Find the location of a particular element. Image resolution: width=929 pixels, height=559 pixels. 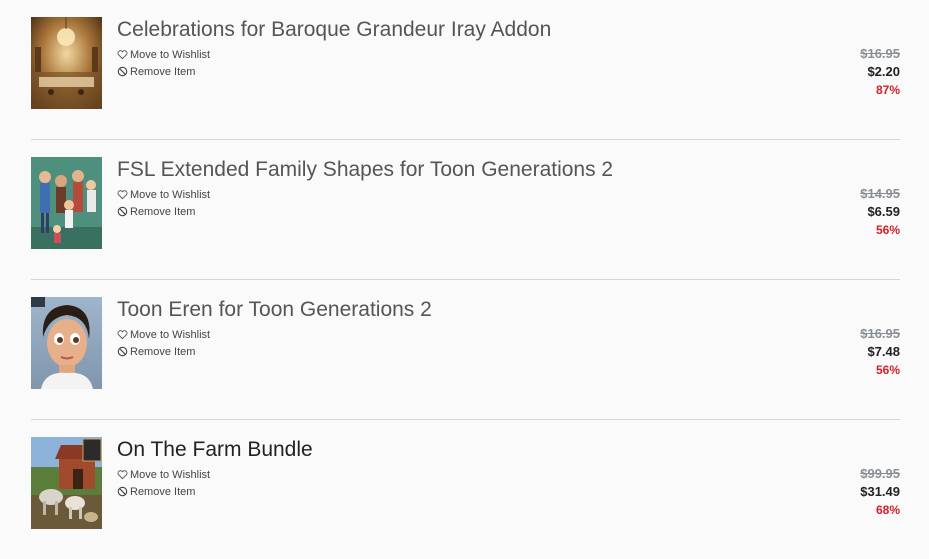

price-block: $16.95 $2.20 87% is located at coordinates (880, 72).